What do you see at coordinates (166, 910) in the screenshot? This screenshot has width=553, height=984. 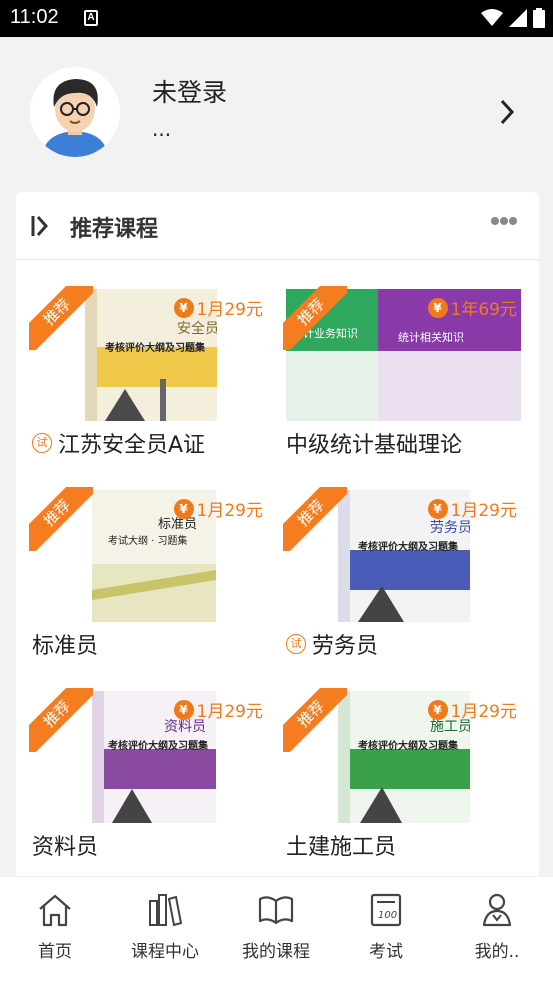 I see `books-icon` at bounding box center [166, 910].